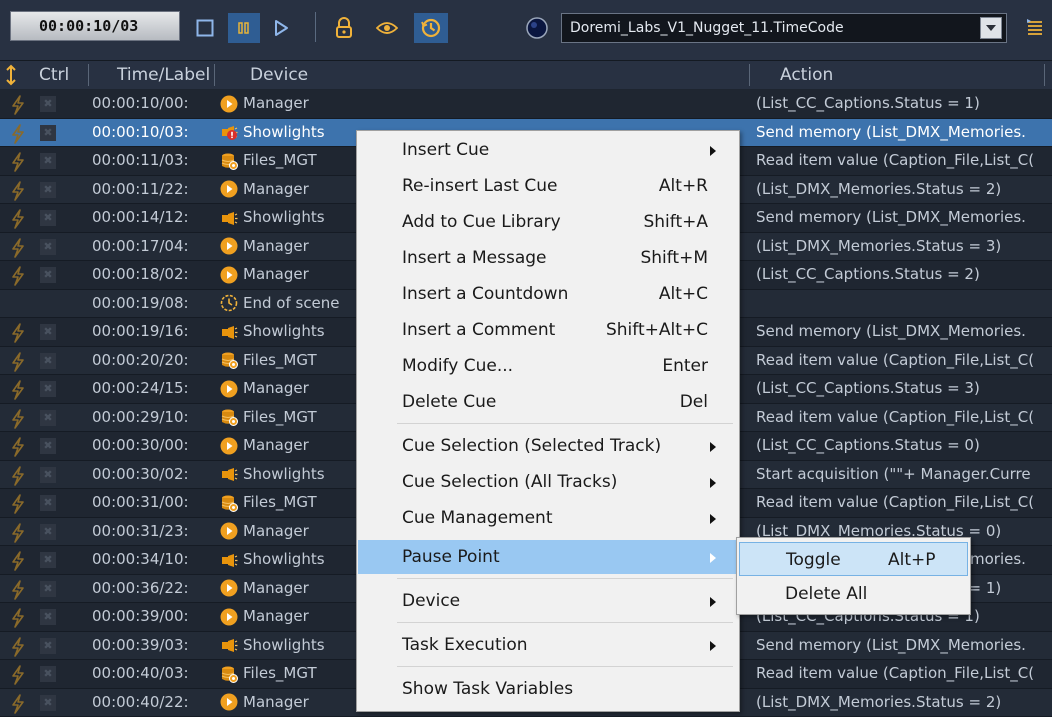  Describe the element at coordinates (853, 559) in the screenshot. I see `submenu-item-toggle: ToggleAlt+P` at that location.